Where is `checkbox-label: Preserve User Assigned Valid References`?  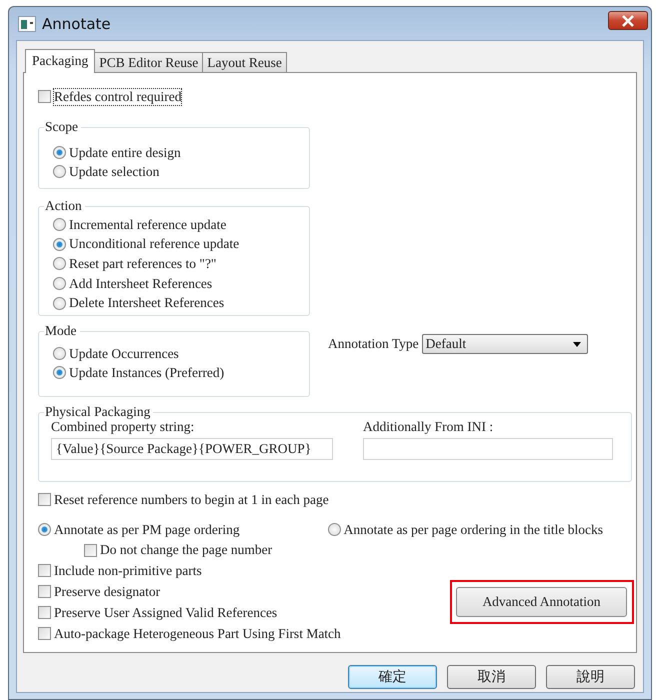 checkbox-label: Preserve User Assigned Valid References is located at coordinates (166, 612).